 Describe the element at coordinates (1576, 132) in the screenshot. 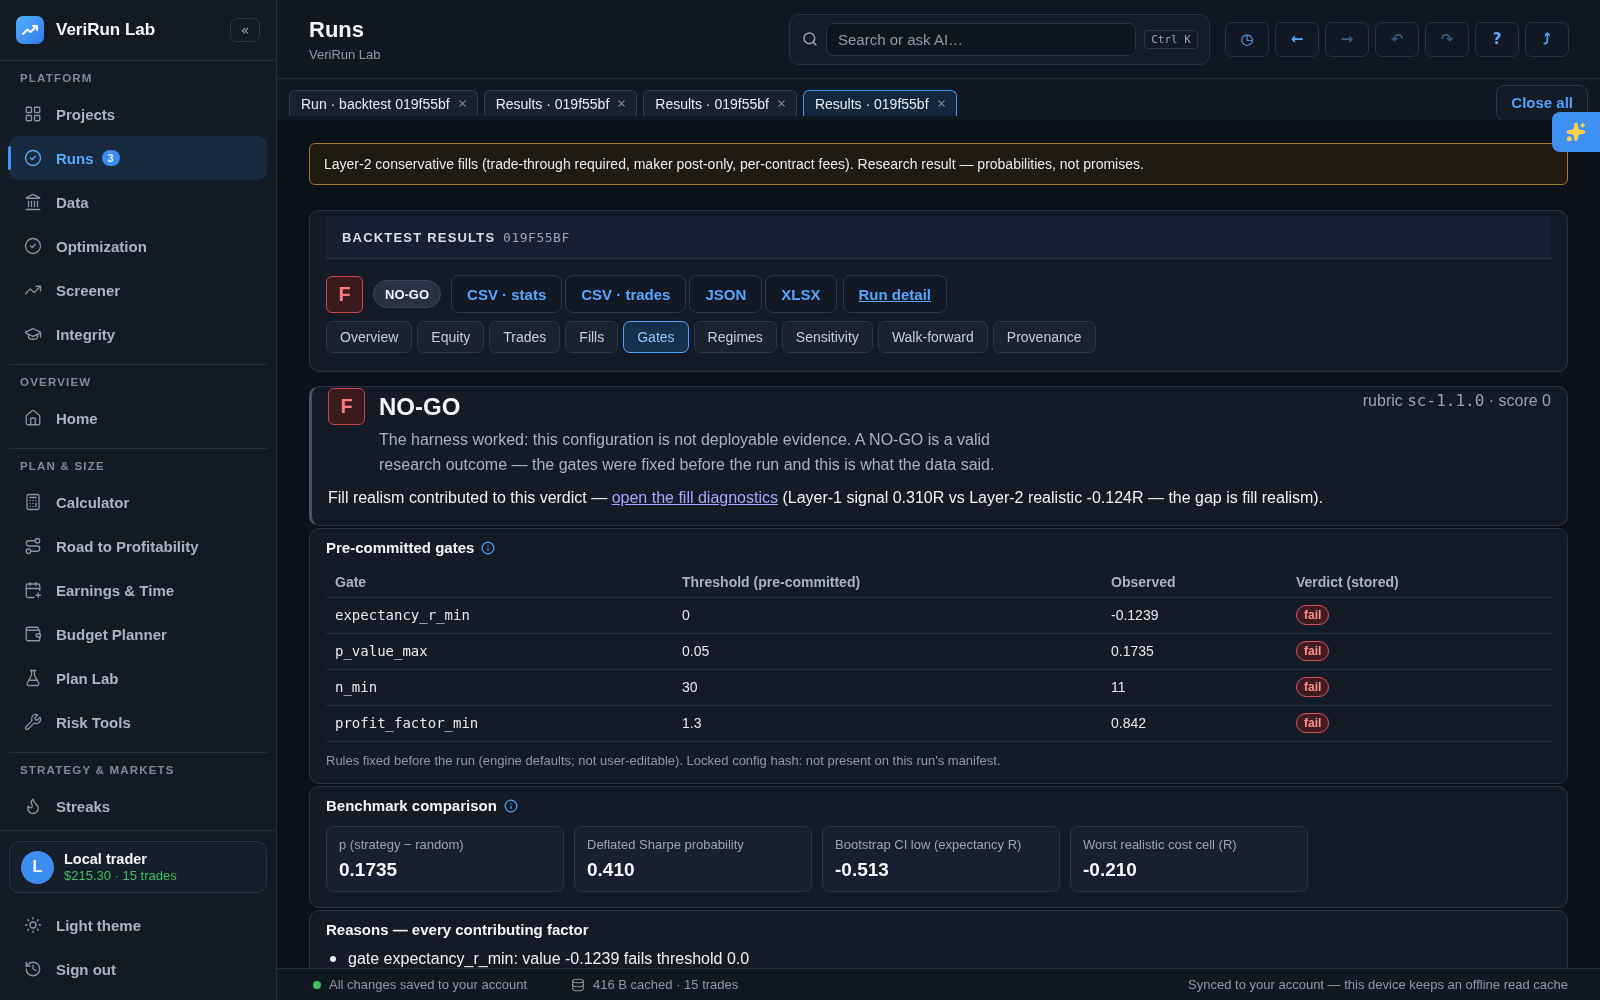

I see `assistant-button` at that location.